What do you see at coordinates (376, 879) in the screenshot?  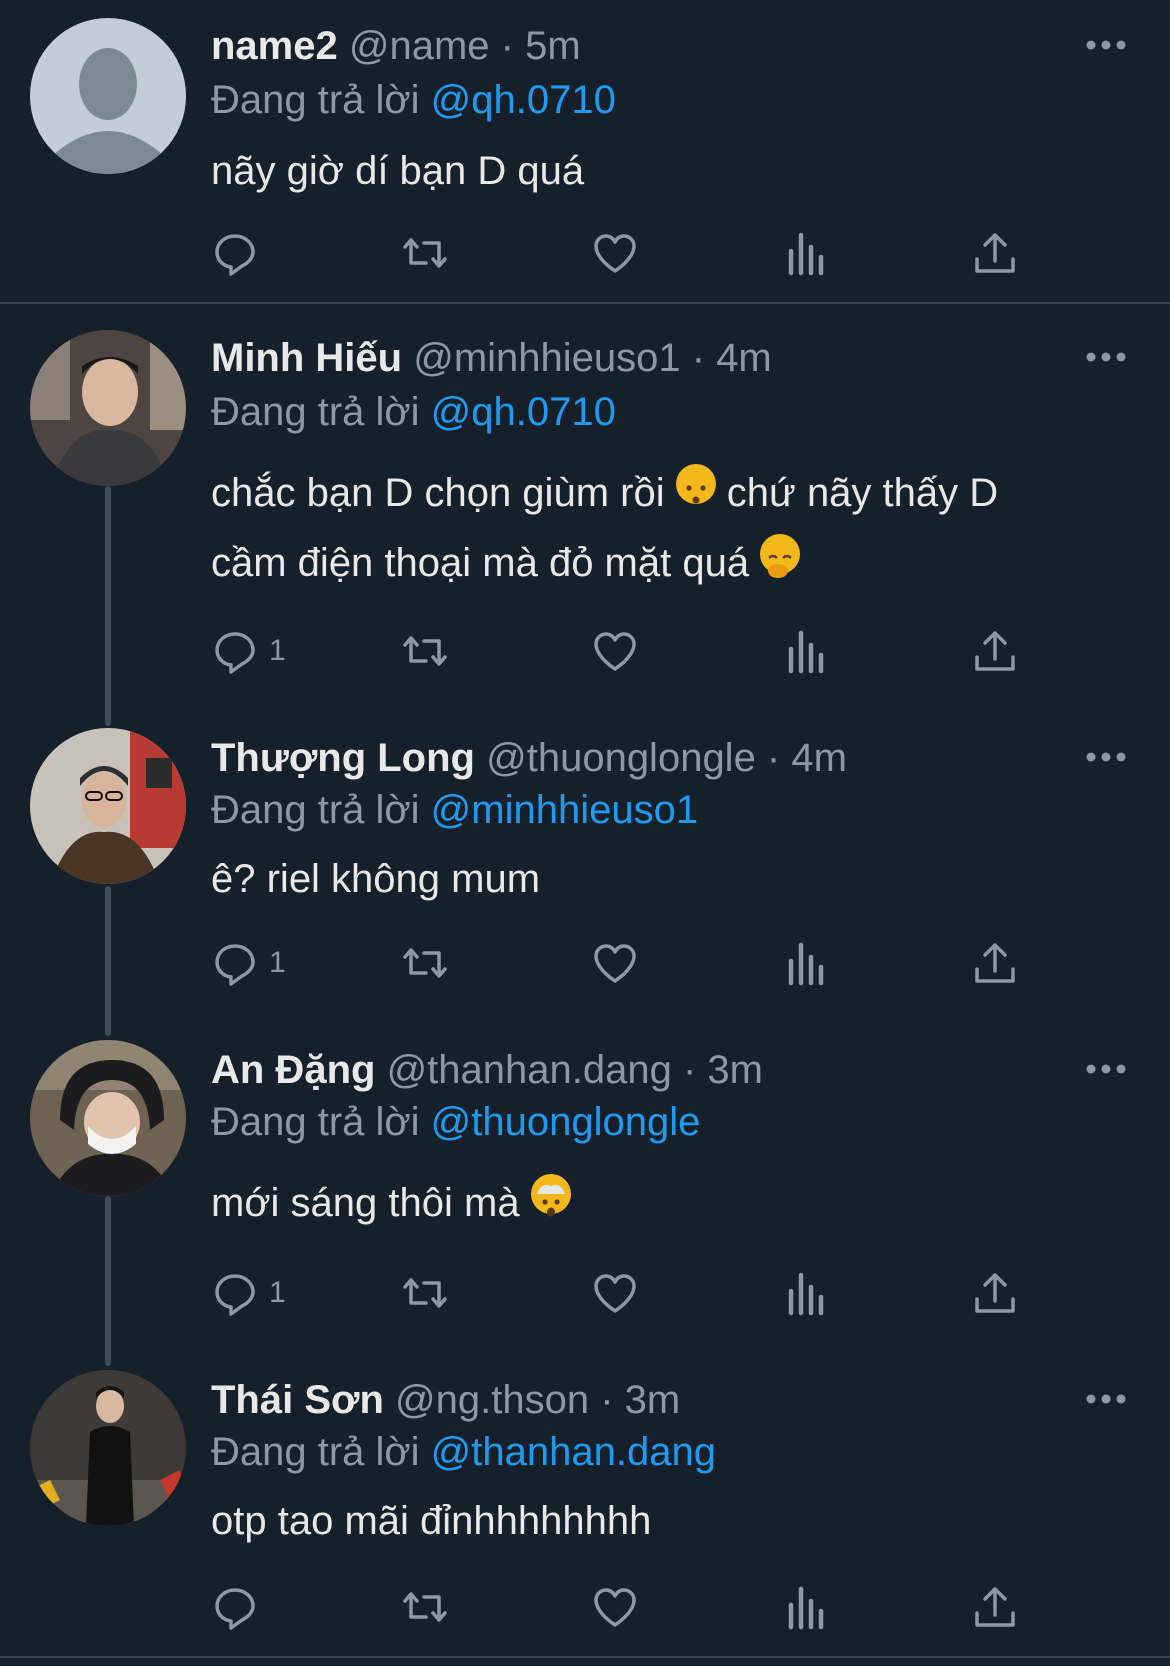 I see `text-line: ê? riel không mum` at bounding box center [376, 879].